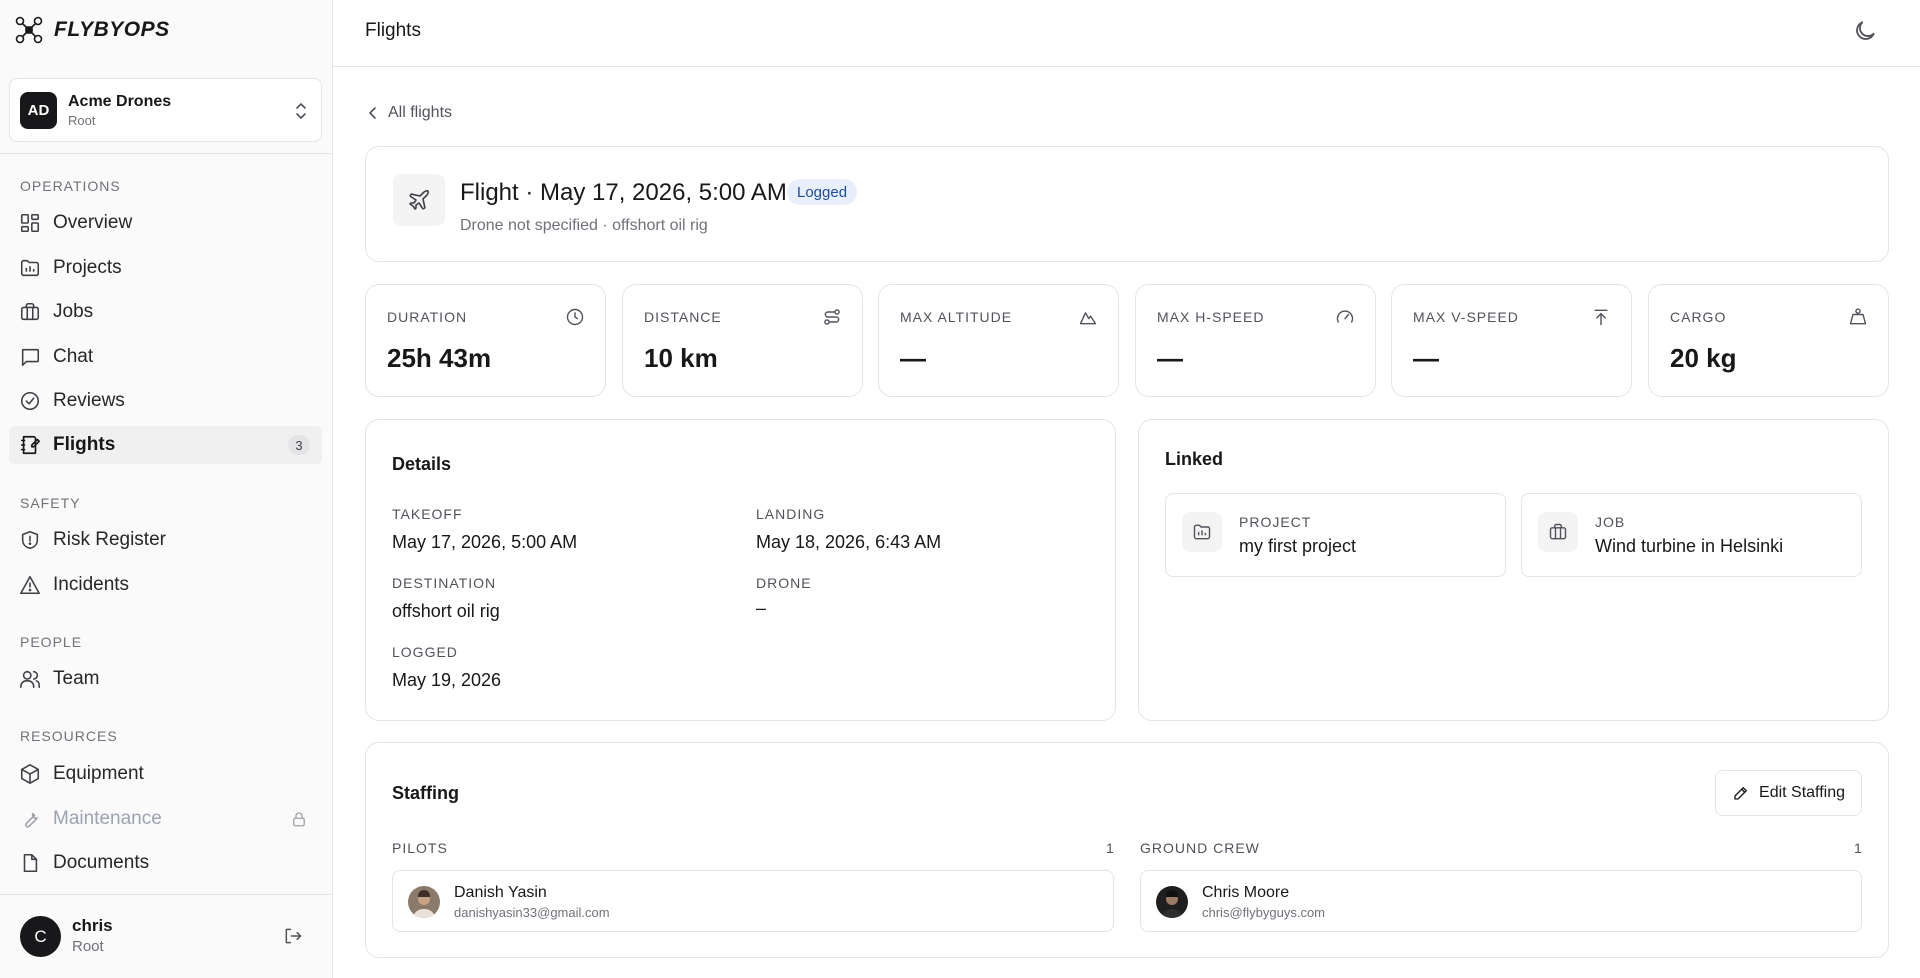  Describe the element at coordinates (753, 901) in the screenshot. I see `pilot-entry: Danish Yasin danishyasin33@gmail.com` at that location.